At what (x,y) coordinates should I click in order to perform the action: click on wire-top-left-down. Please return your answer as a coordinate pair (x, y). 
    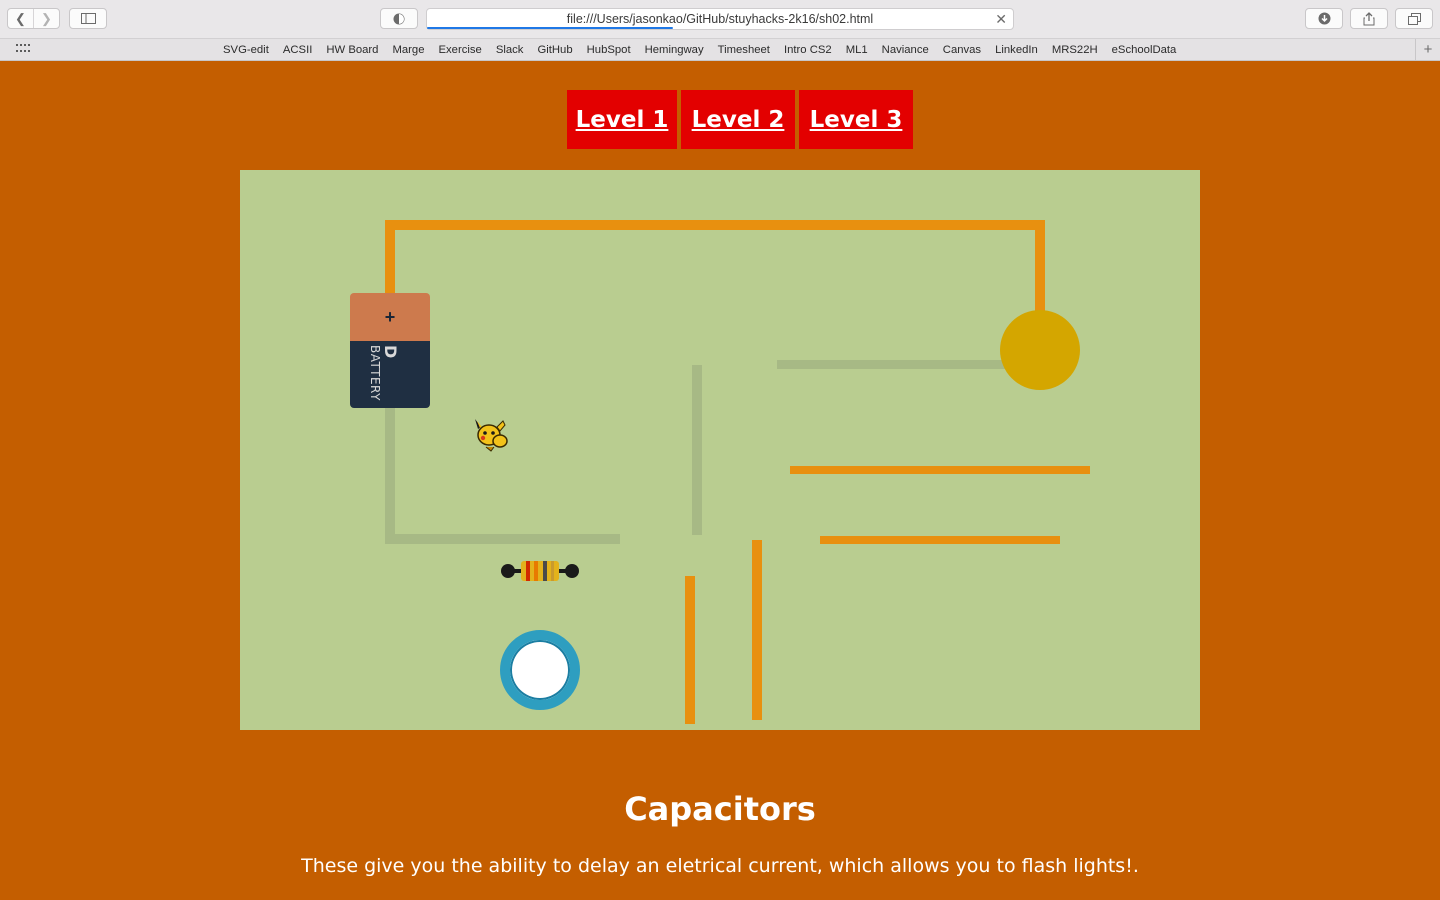
    Looking at the image, I should click on (390, 257).